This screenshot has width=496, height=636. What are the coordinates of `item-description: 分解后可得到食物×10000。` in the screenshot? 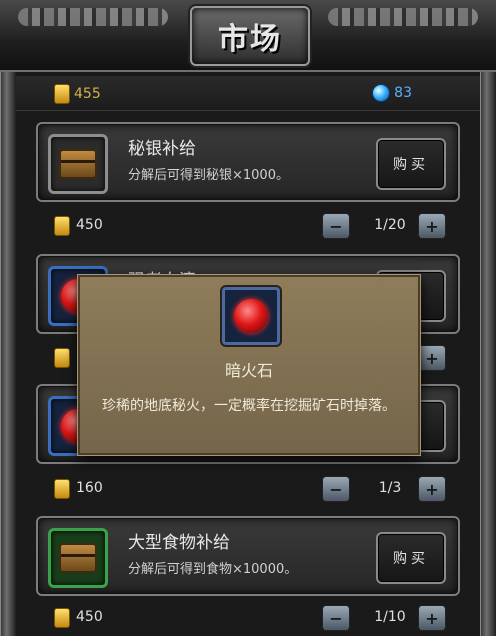 It's located at (213, 569).